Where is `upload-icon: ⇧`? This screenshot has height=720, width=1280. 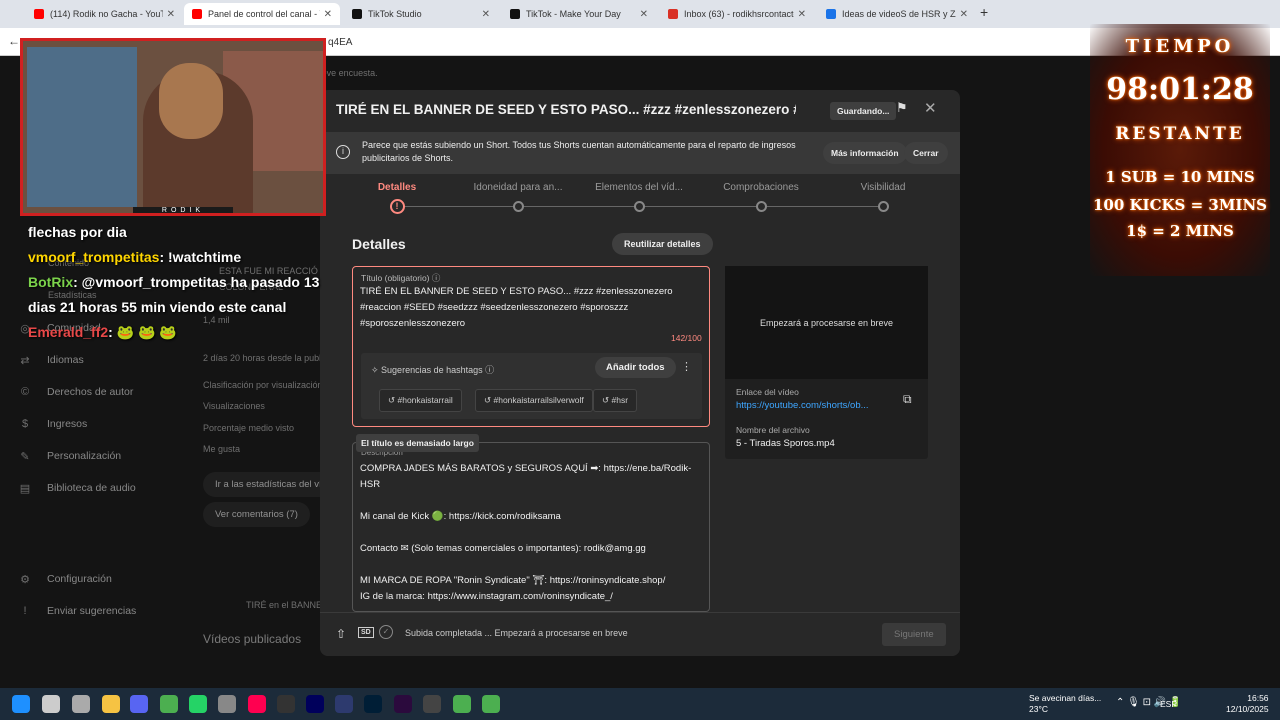 upload-icon: ⇧ is located at coordinates (341, 634).